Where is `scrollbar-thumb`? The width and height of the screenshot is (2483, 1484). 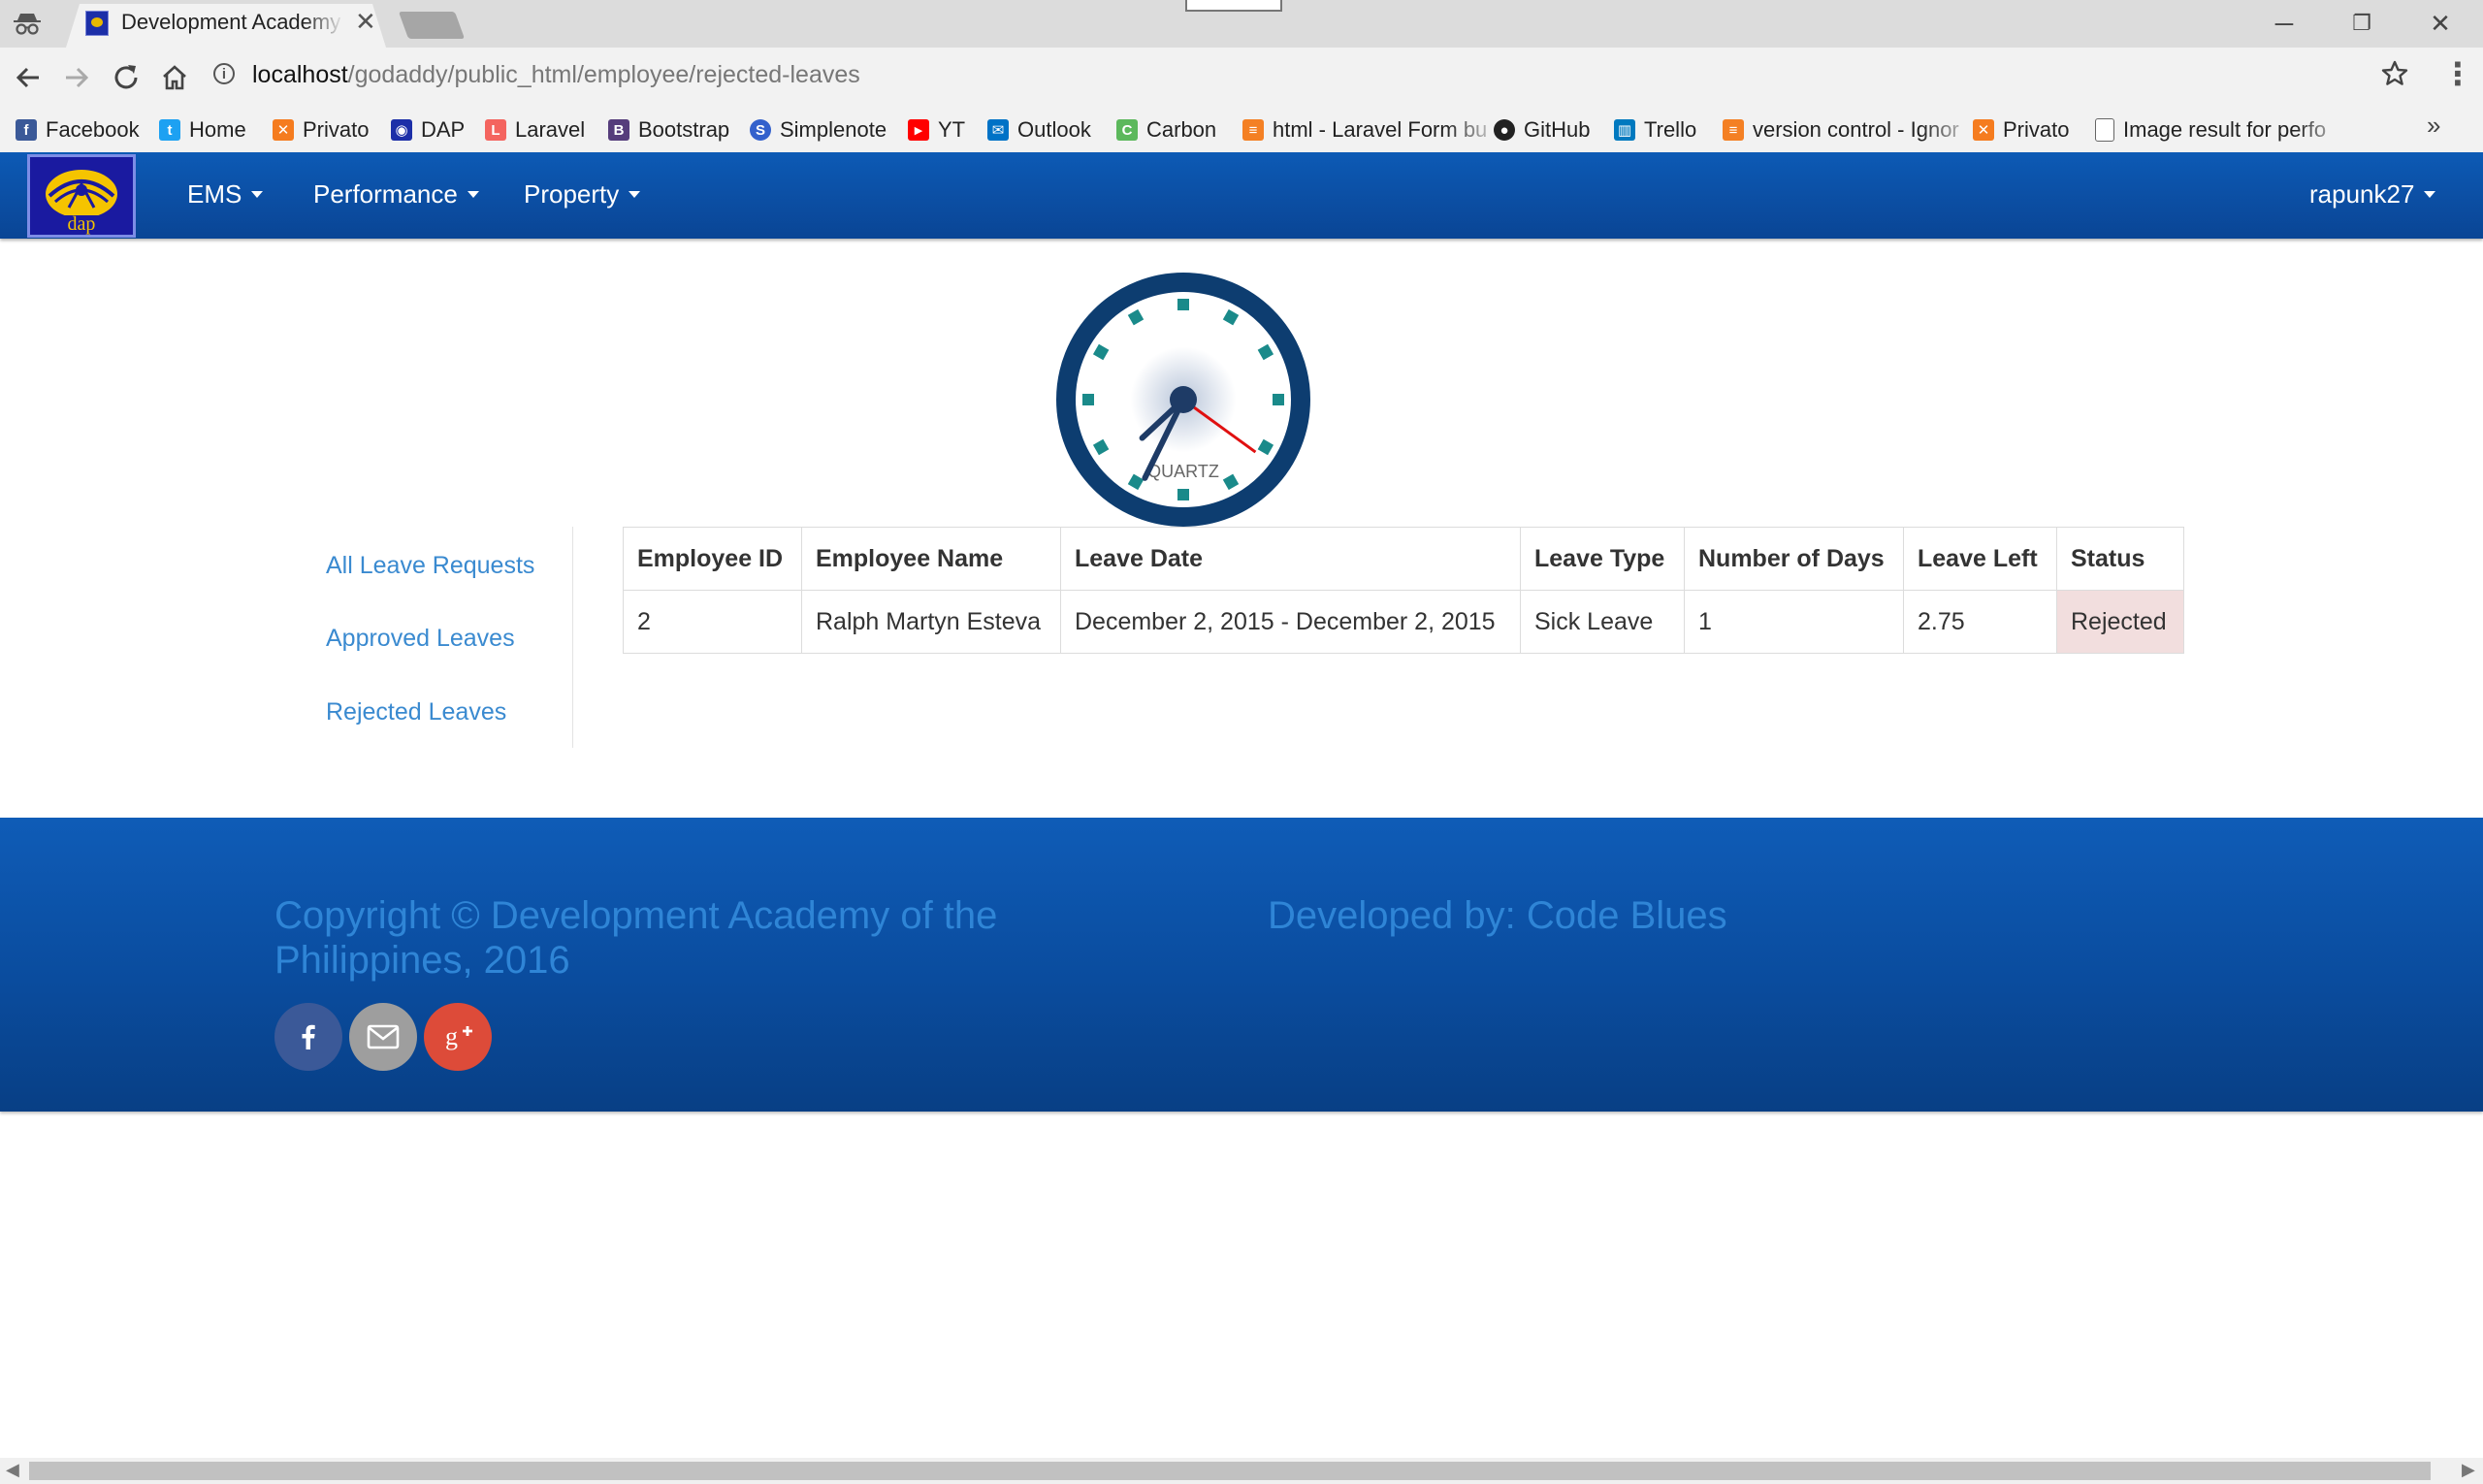
scrollbar-thumb is located at coordinates (1230, 1471).